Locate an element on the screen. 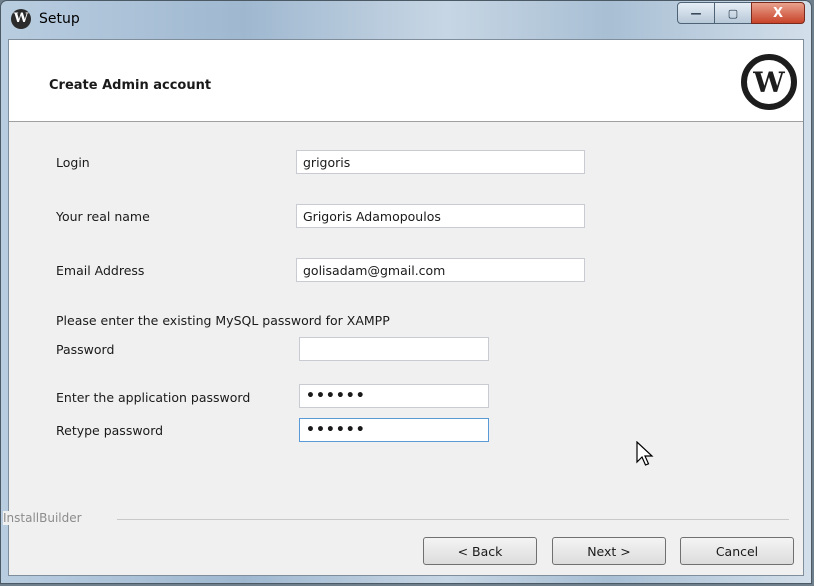 The width and height of the screenshot is (814, 586). wordpress-logo-mark: W is located at coordinates (769, 82).